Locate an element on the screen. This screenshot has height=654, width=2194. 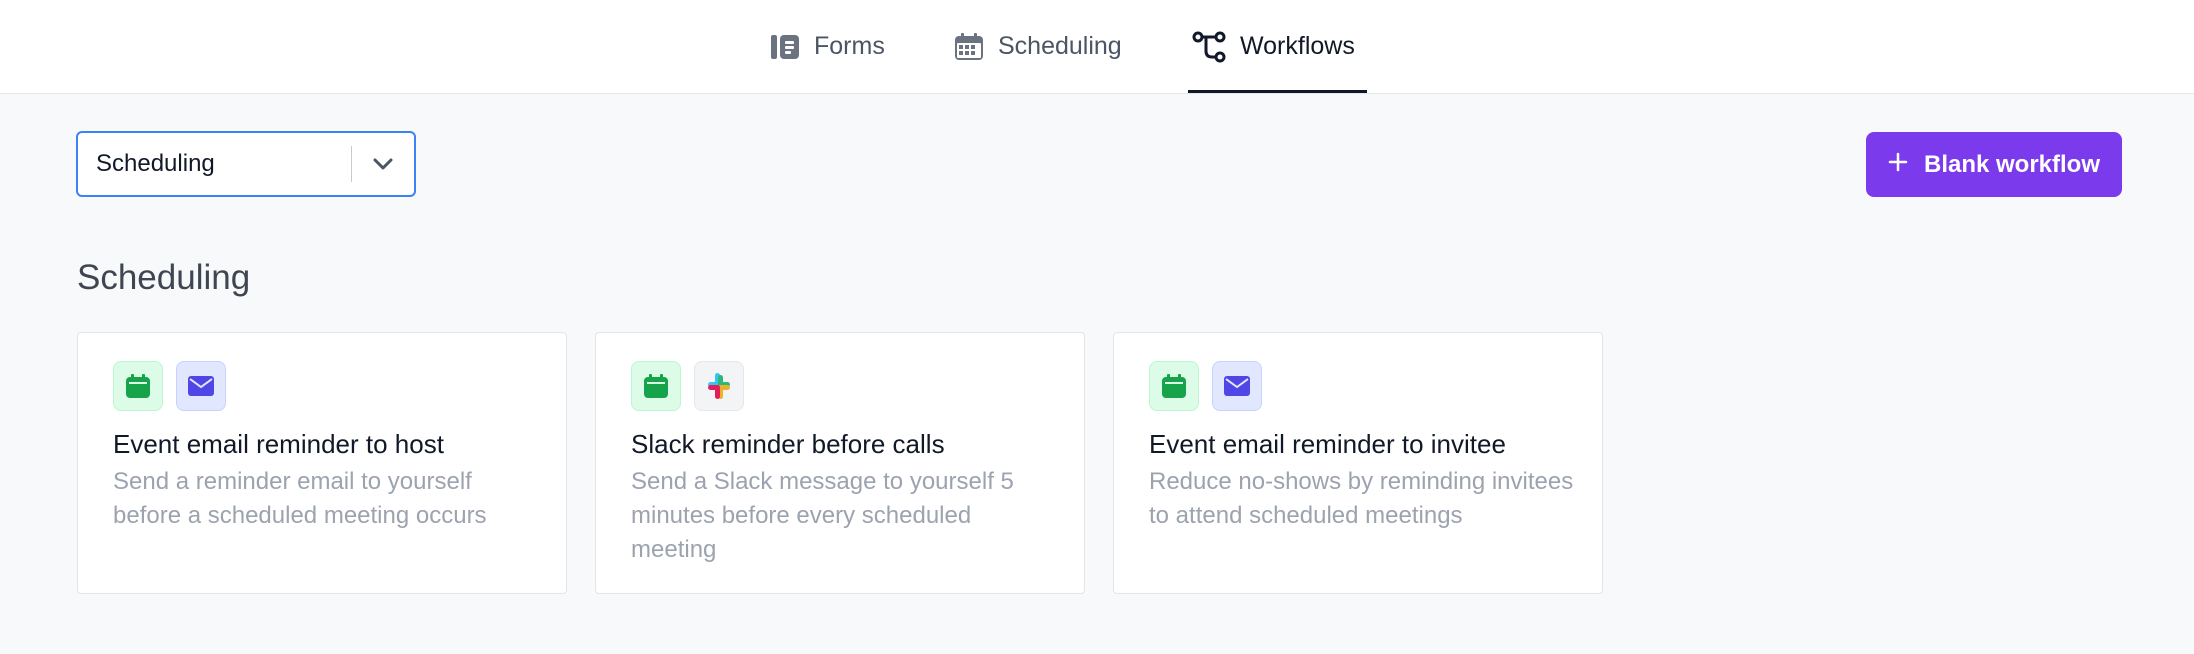
card-title: Slack reminder before calls is located at coordinates (788, 444).